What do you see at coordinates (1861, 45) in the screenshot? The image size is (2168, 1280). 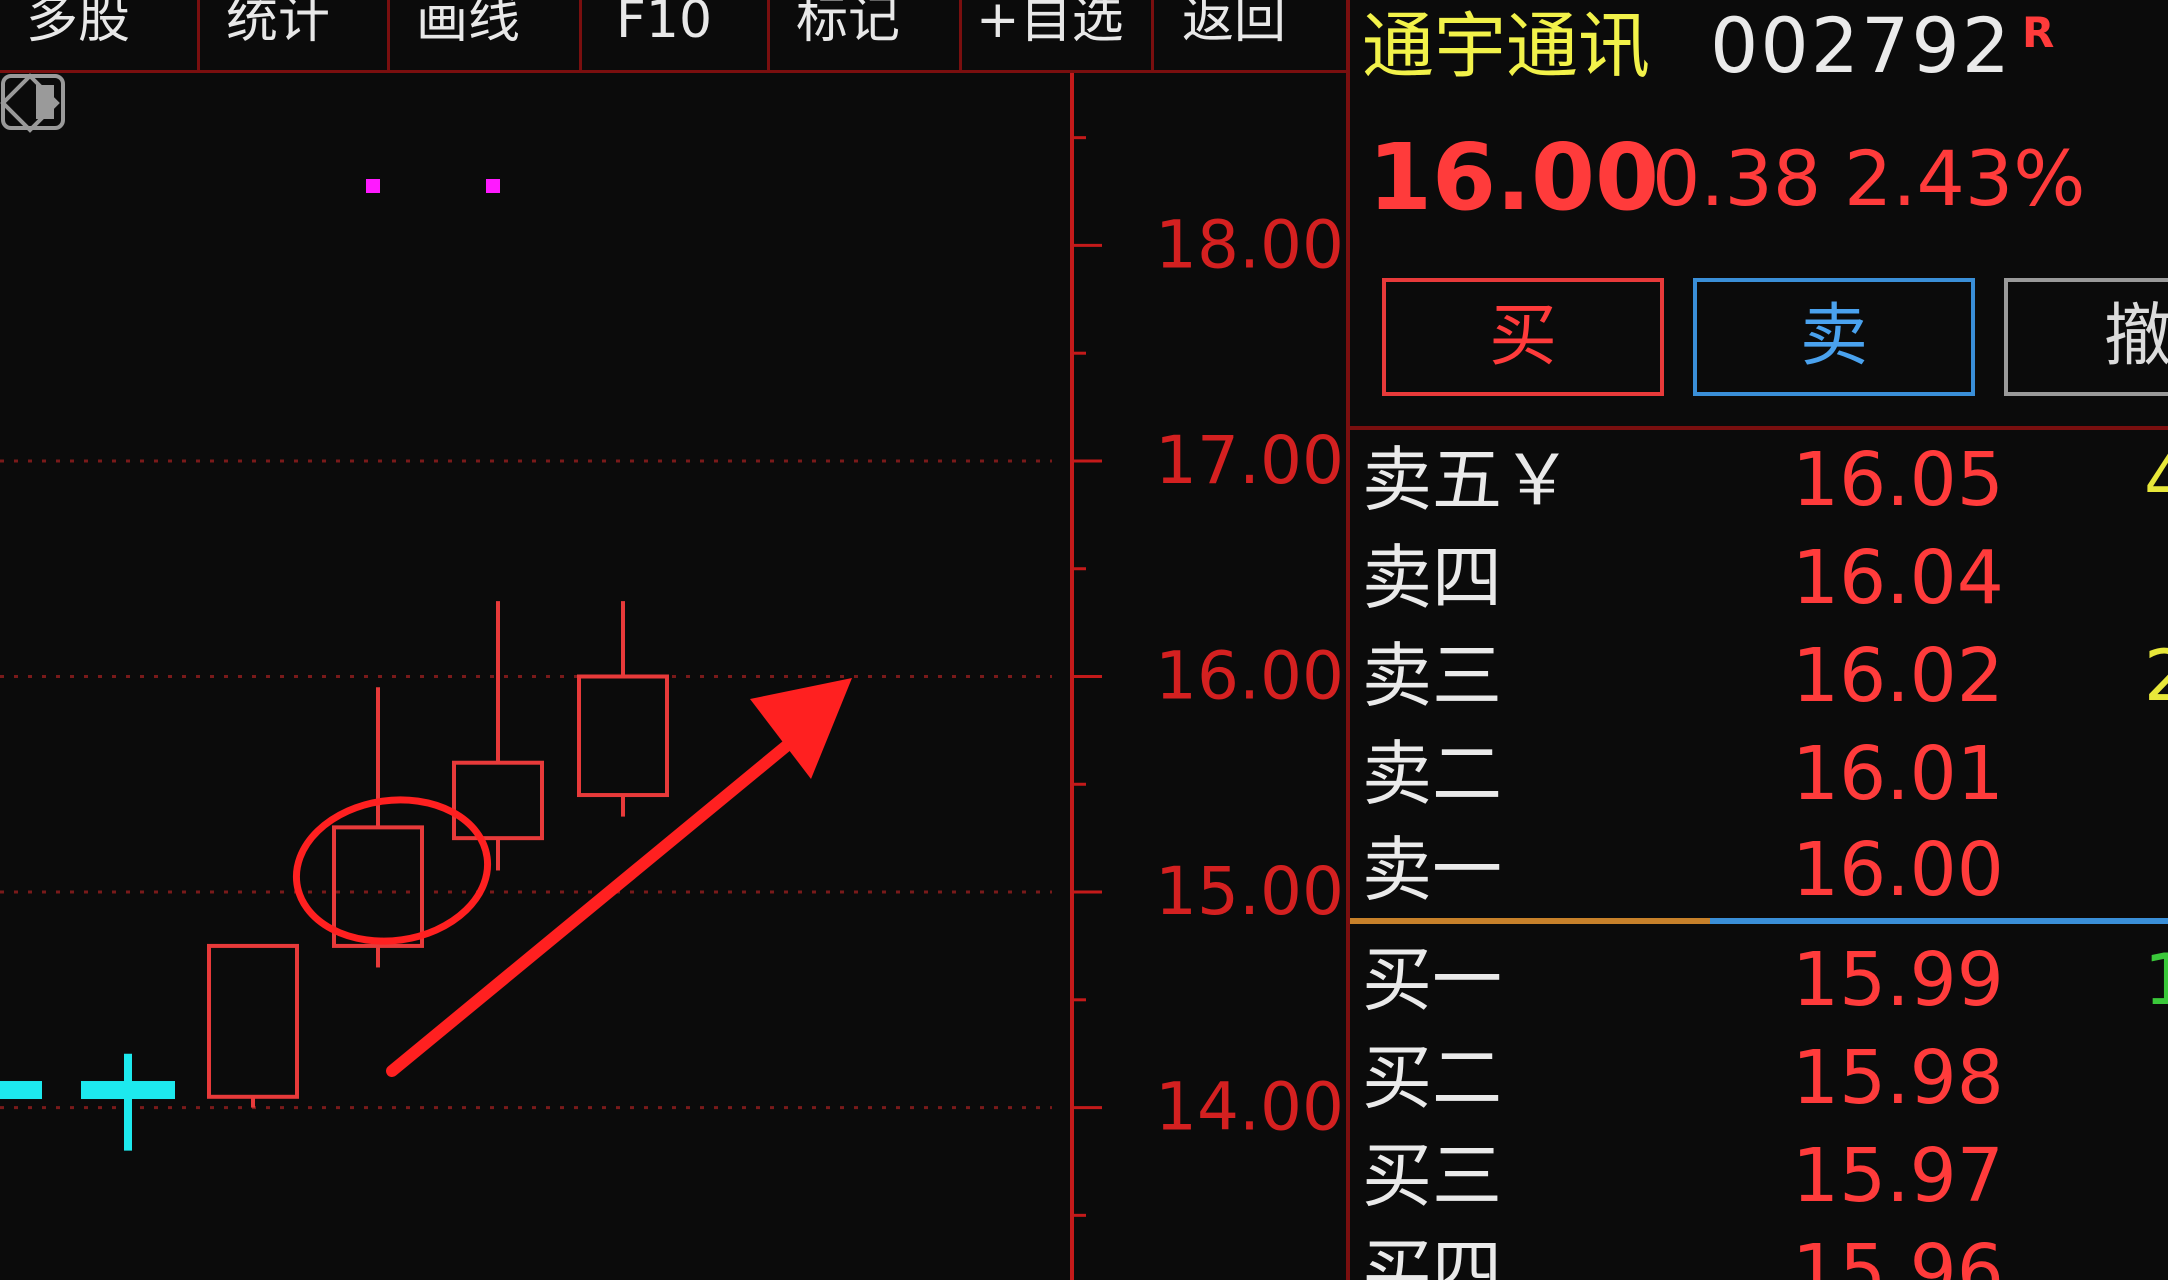 I see `stock-code: 002792` at bounding box center [1861, 45].